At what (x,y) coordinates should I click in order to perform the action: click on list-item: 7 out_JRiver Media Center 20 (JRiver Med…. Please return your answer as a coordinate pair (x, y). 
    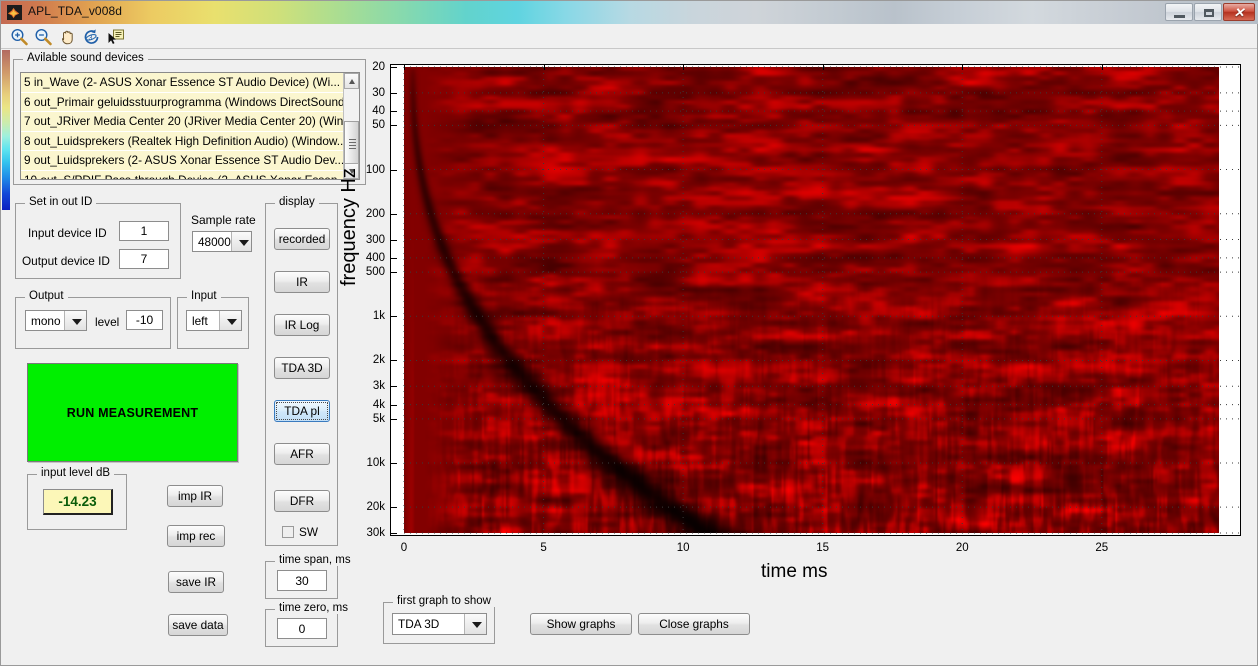
    Looking at the image, I should click on (182, 122).